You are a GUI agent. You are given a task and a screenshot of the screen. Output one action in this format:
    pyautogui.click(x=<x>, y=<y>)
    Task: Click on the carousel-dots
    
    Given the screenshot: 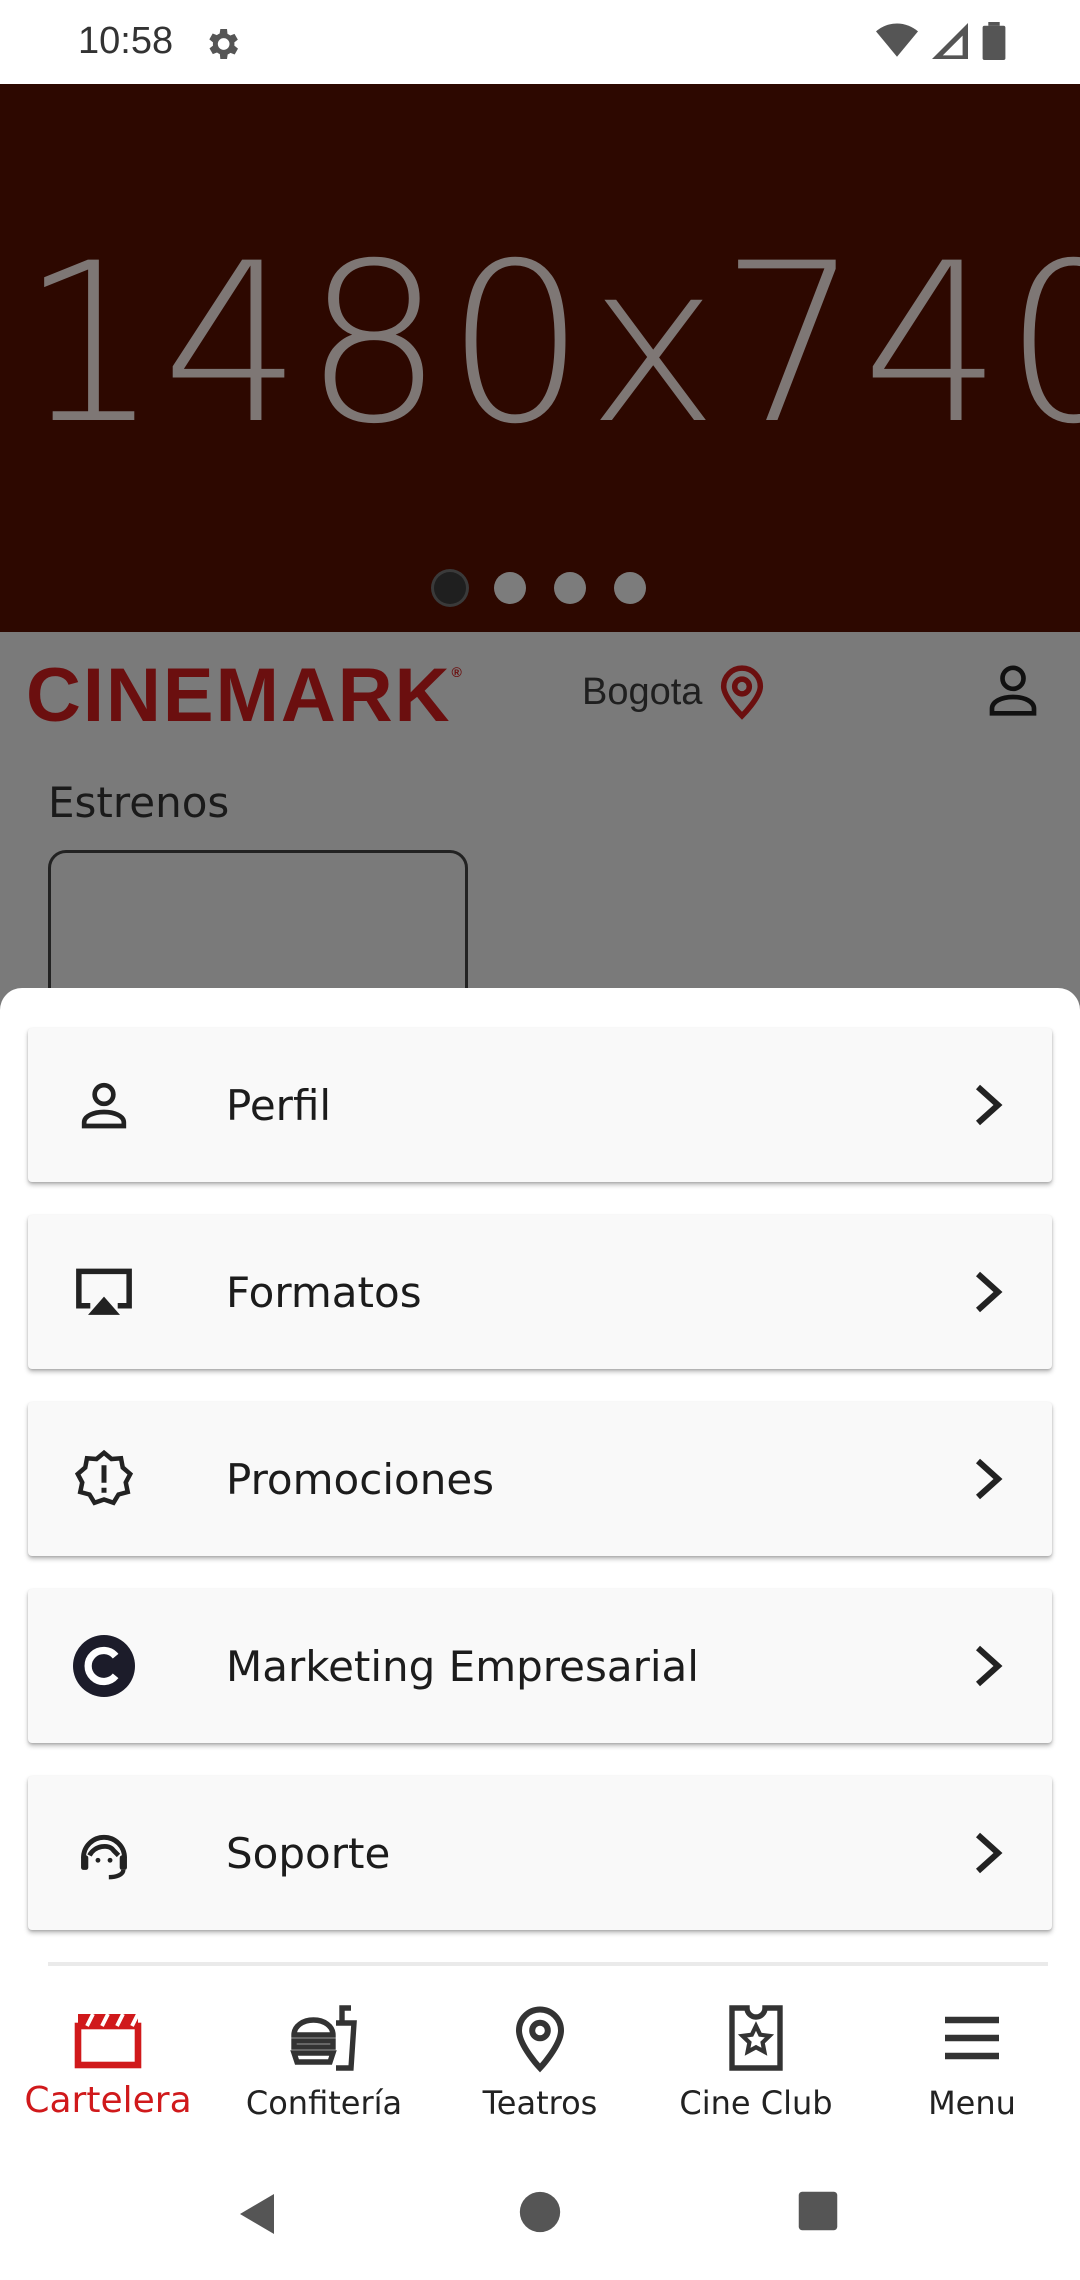 What is the action you would take?
    pyautogui.click(x=540, y=588)
    